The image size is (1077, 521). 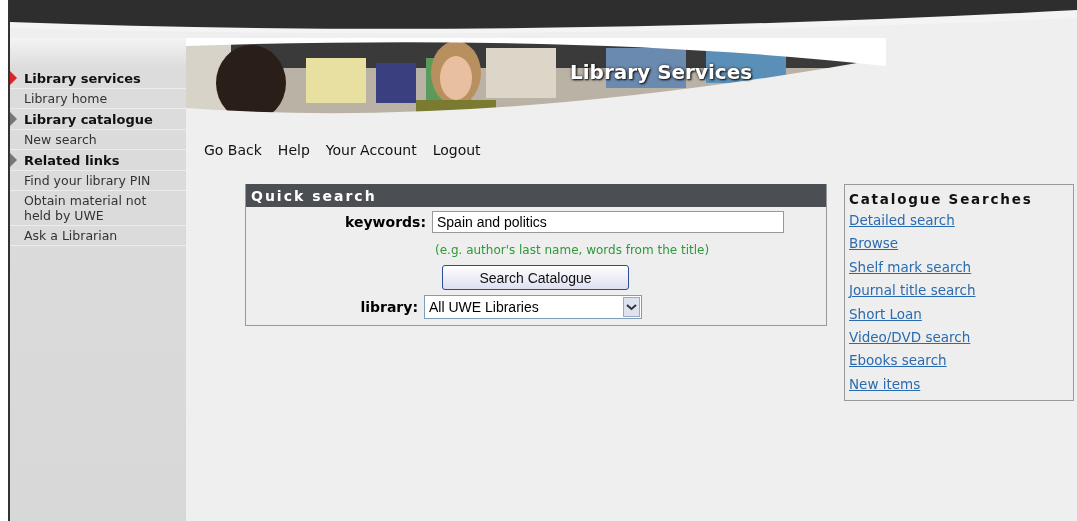 I want to click on sidebar-link: Find your library PIN, so click(x=98, y=181).